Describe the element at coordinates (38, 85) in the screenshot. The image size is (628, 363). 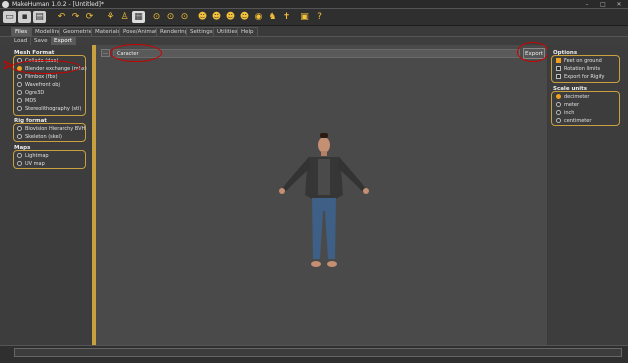
I see `radio-wavefront: Wavefront obj` at that location.